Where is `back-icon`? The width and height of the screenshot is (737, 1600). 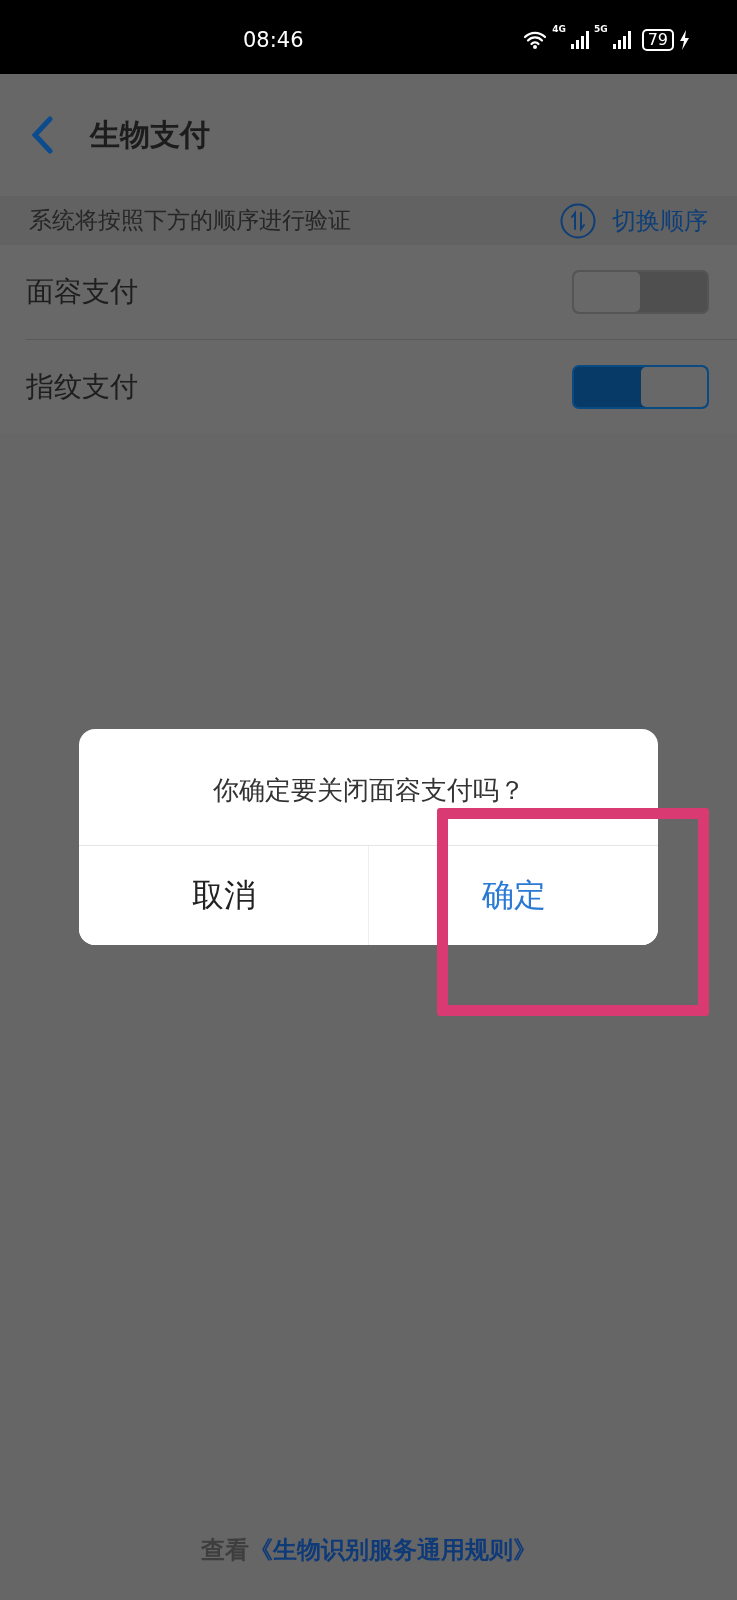
back-icon is located at coordinates (42, 135).